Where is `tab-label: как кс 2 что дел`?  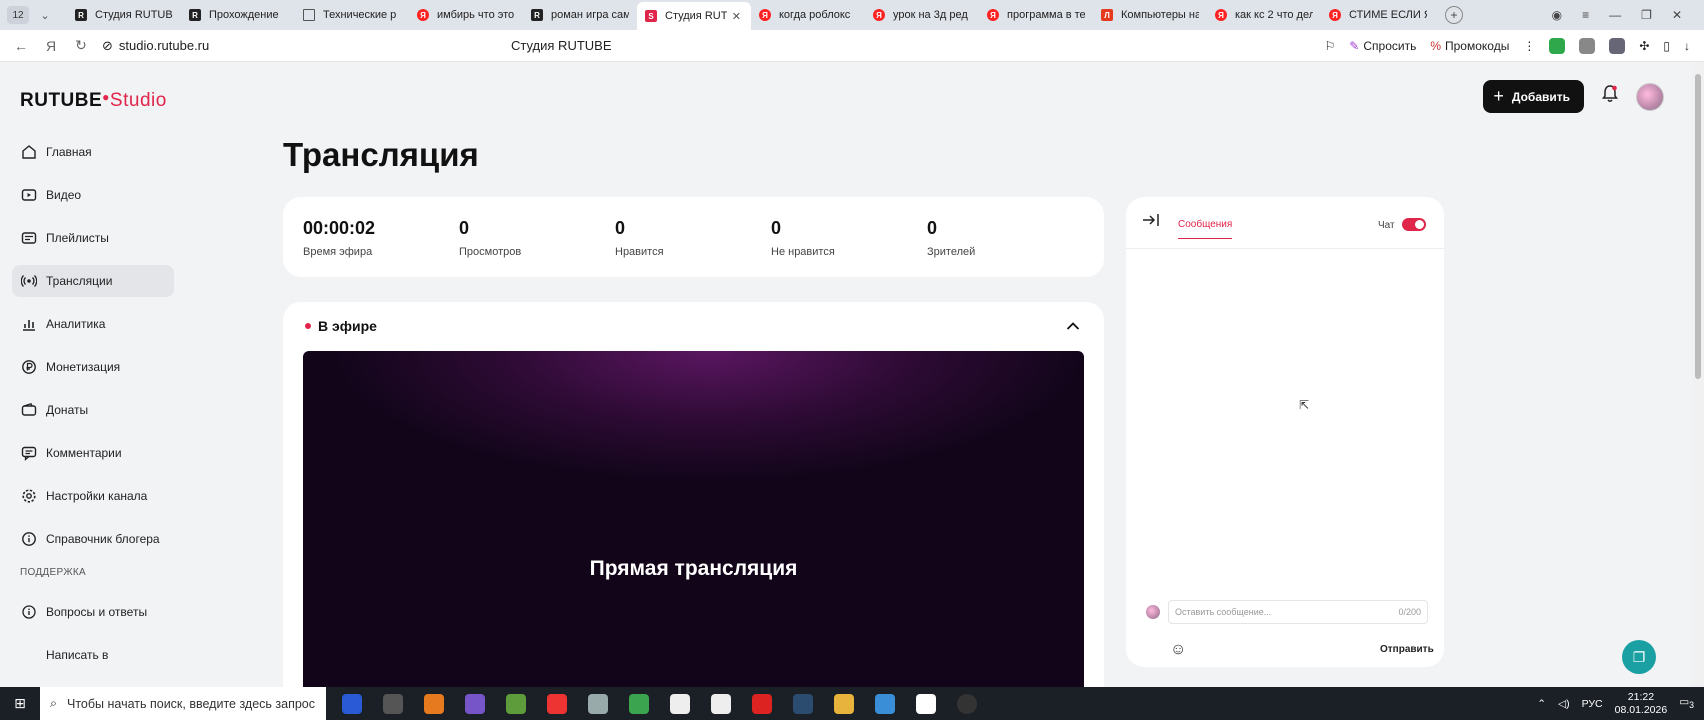 tab-label: как кс 2 что дел is located at coordinates (1274, 15).